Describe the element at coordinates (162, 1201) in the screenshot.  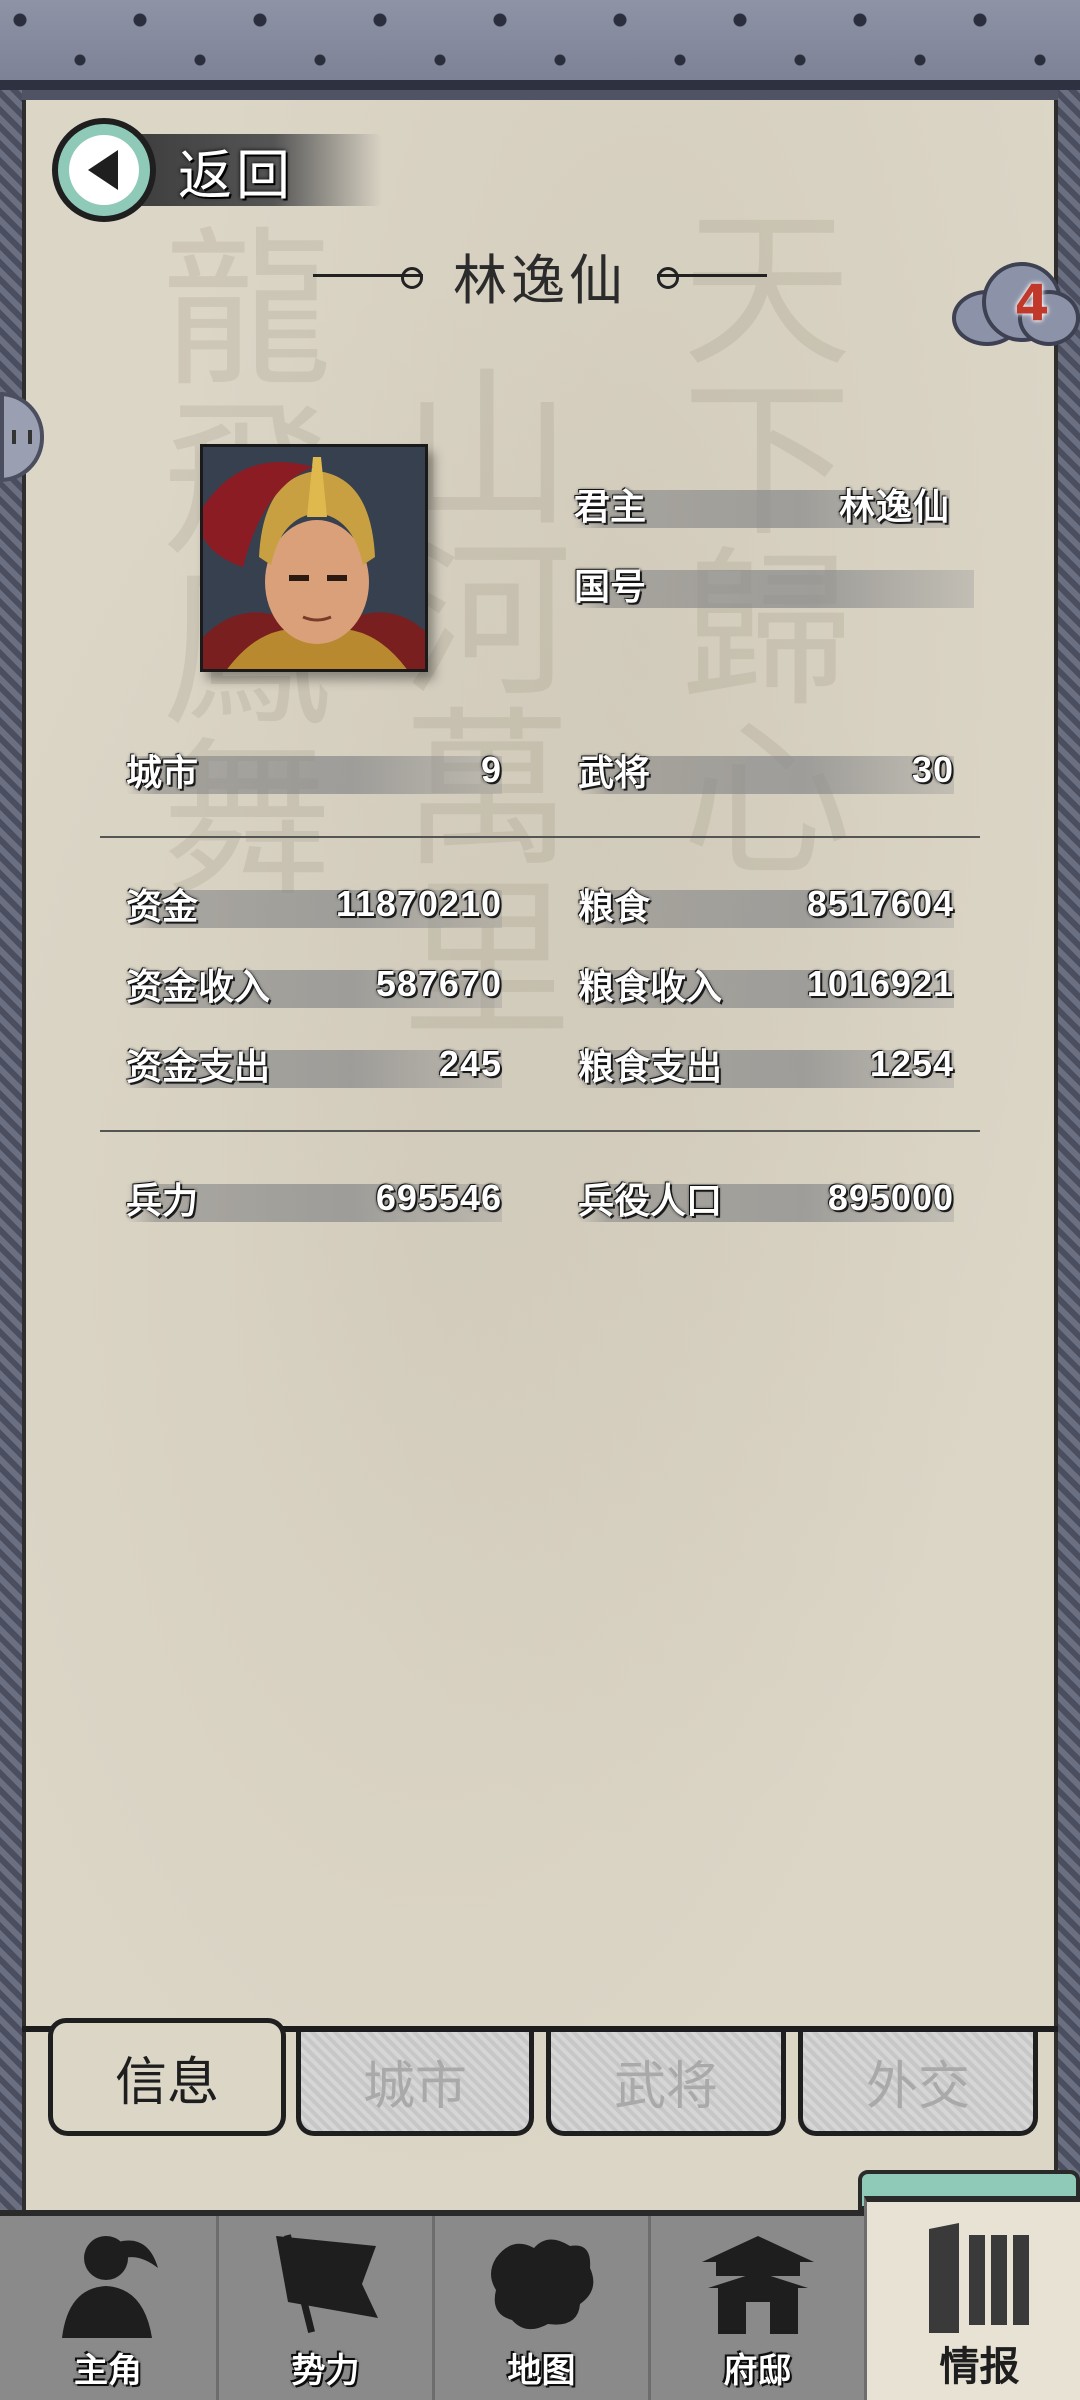
I see `troops-label: 兵力` at that location.